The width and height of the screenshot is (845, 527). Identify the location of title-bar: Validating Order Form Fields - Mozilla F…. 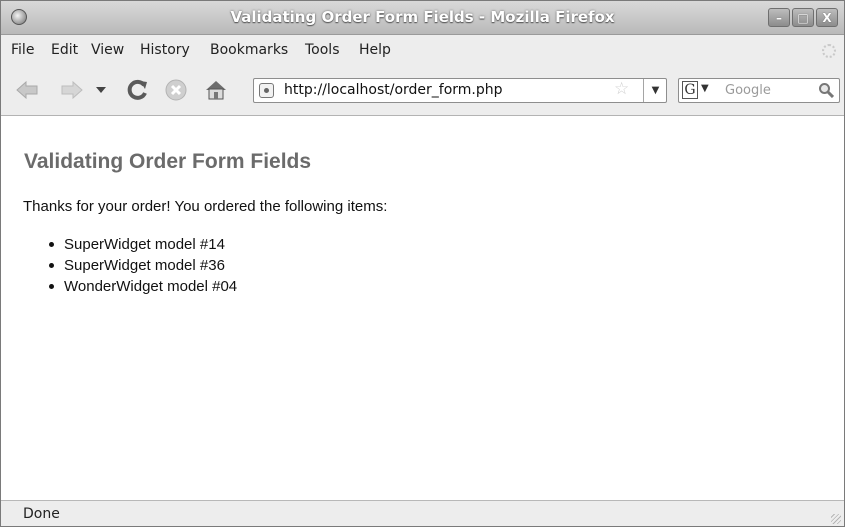
(422, 18).